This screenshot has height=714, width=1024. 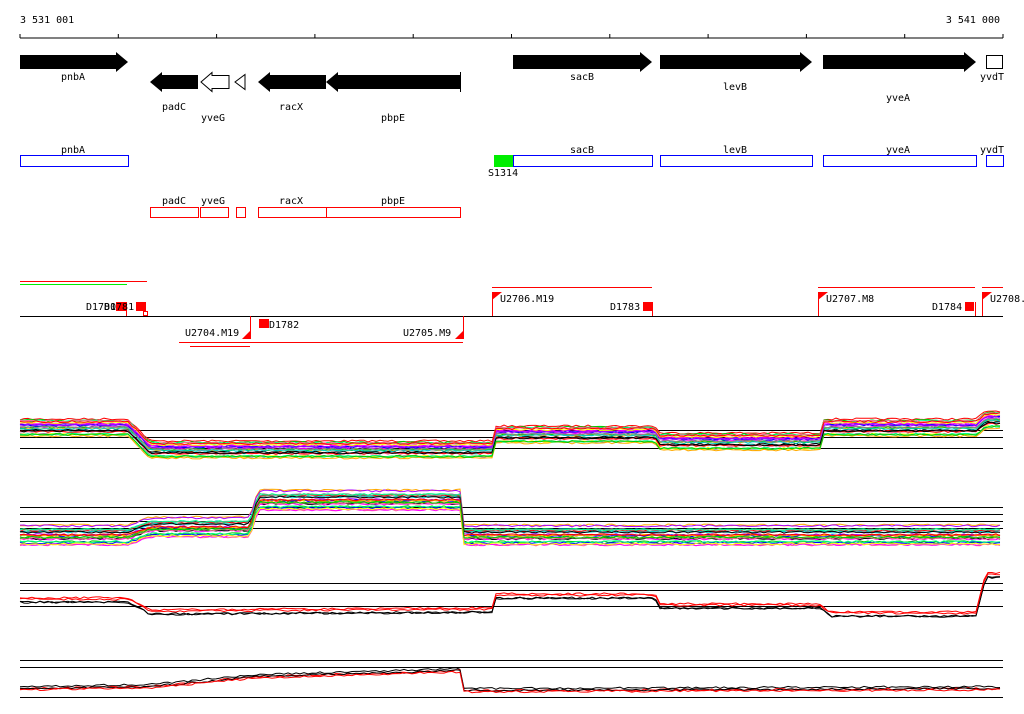 I want to click on annot-padC: padC, so click(x=174, y=207).